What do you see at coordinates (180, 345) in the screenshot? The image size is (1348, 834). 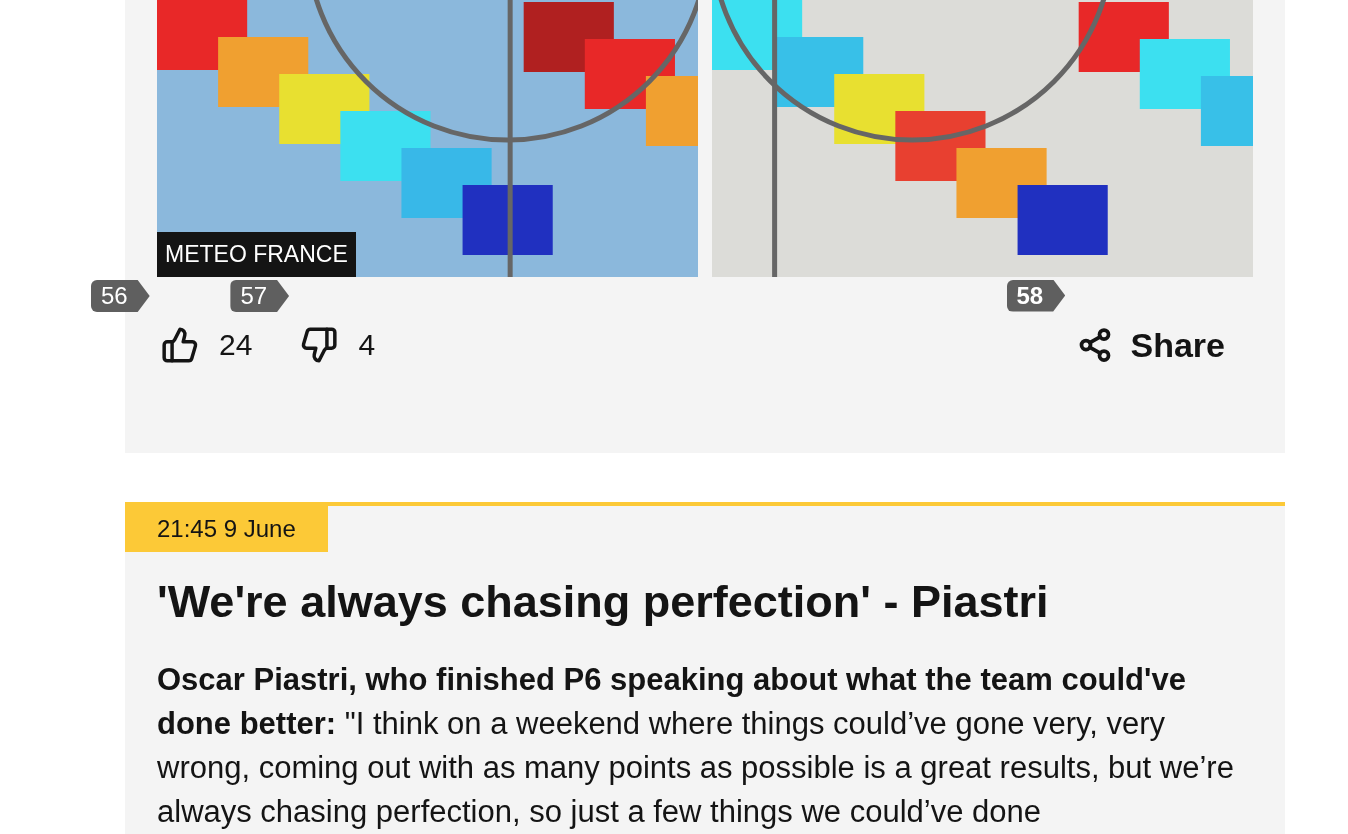 I see `thumbs-up-icon` at bounding box center [180, 345].